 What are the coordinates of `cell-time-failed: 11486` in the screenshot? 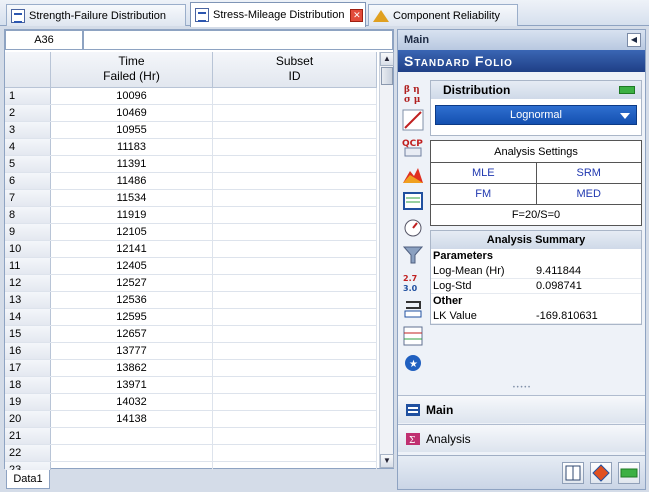 It's located at (132, 181).